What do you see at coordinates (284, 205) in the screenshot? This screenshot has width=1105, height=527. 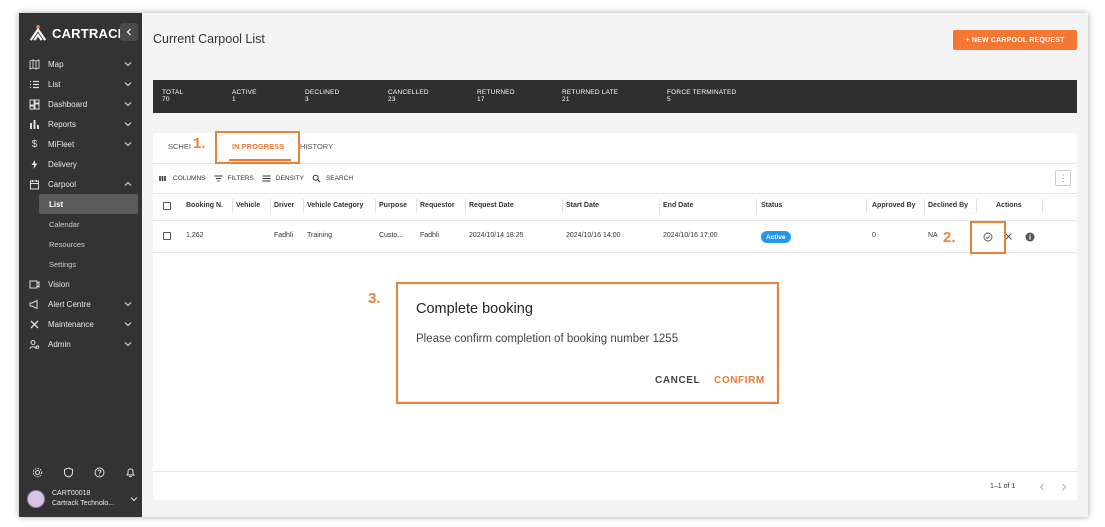 I see `col-header-driver: Driver` at bounding box center [284, 205].